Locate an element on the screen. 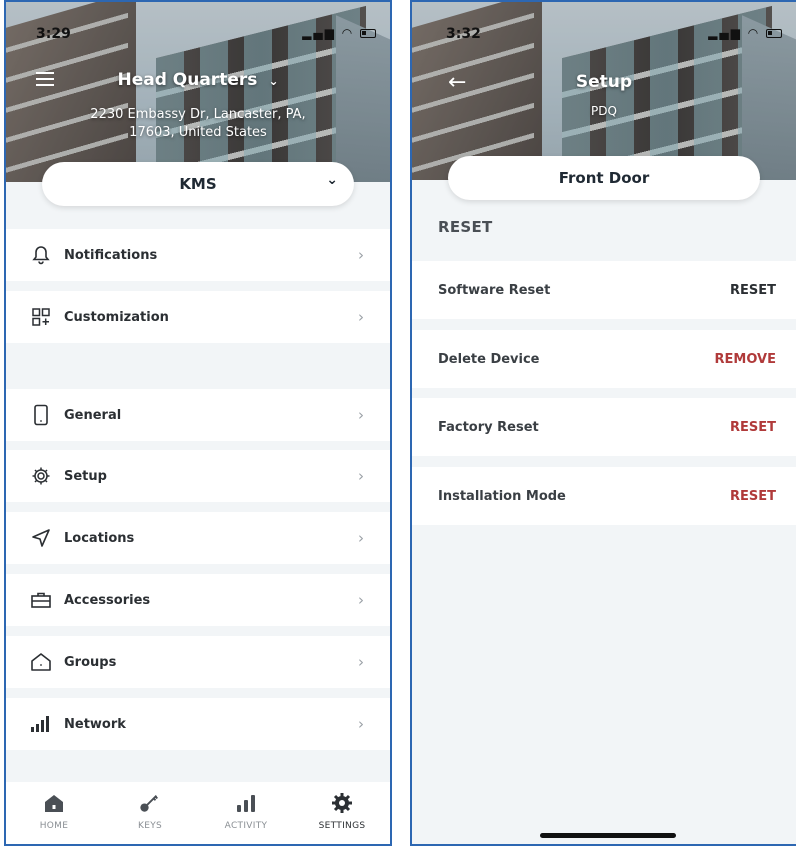 This screenshot has height=846, width=796. address-line-2: 17603, United States is located at coordinates (198, 132).